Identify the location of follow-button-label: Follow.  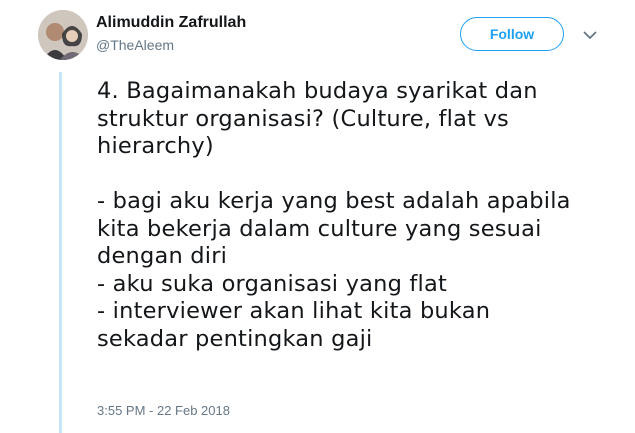
(512, 34).